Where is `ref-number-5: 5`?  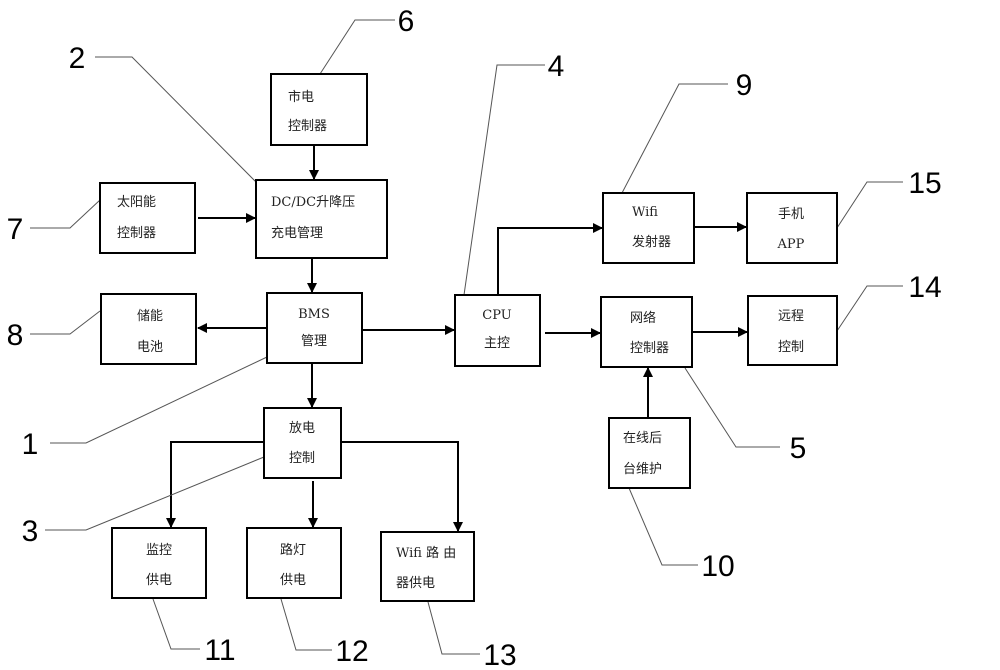
ref-number-5: 5 is located at coordinates (798, 448).